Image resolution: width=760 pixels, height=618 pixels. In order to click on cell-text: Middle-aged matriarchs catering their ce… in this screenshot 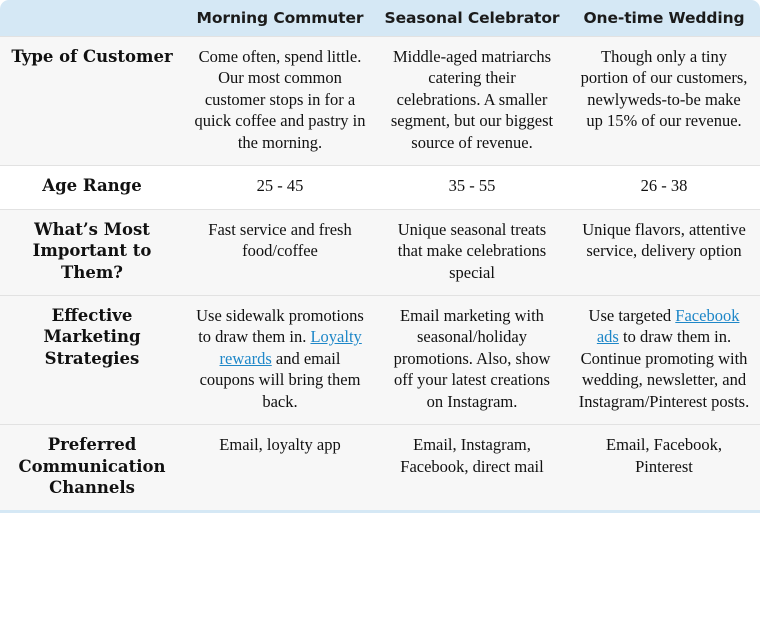, I will do `click(472, 99)`.